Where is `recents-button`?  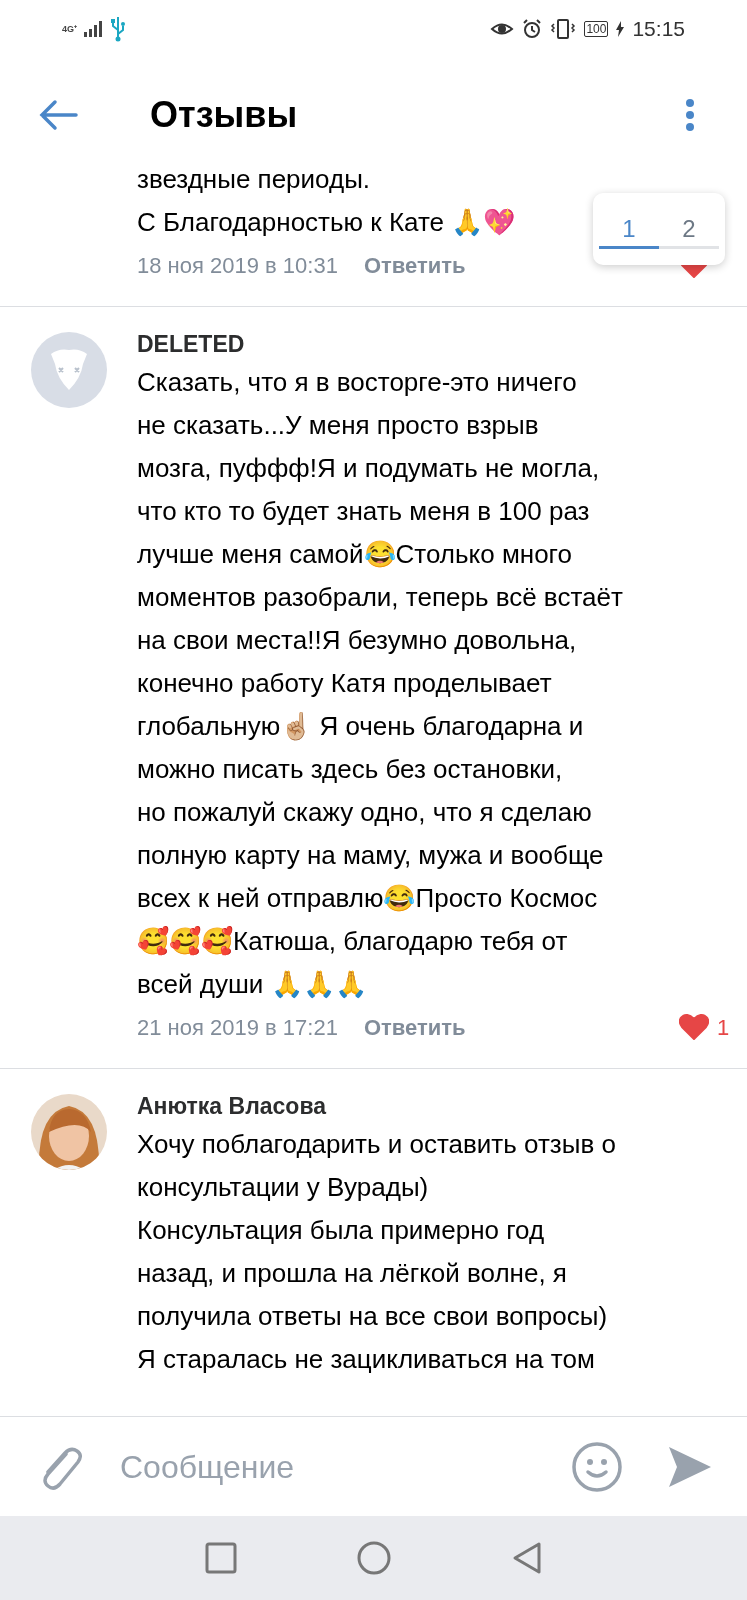
recents-button is located at coordinates (220, 1558).